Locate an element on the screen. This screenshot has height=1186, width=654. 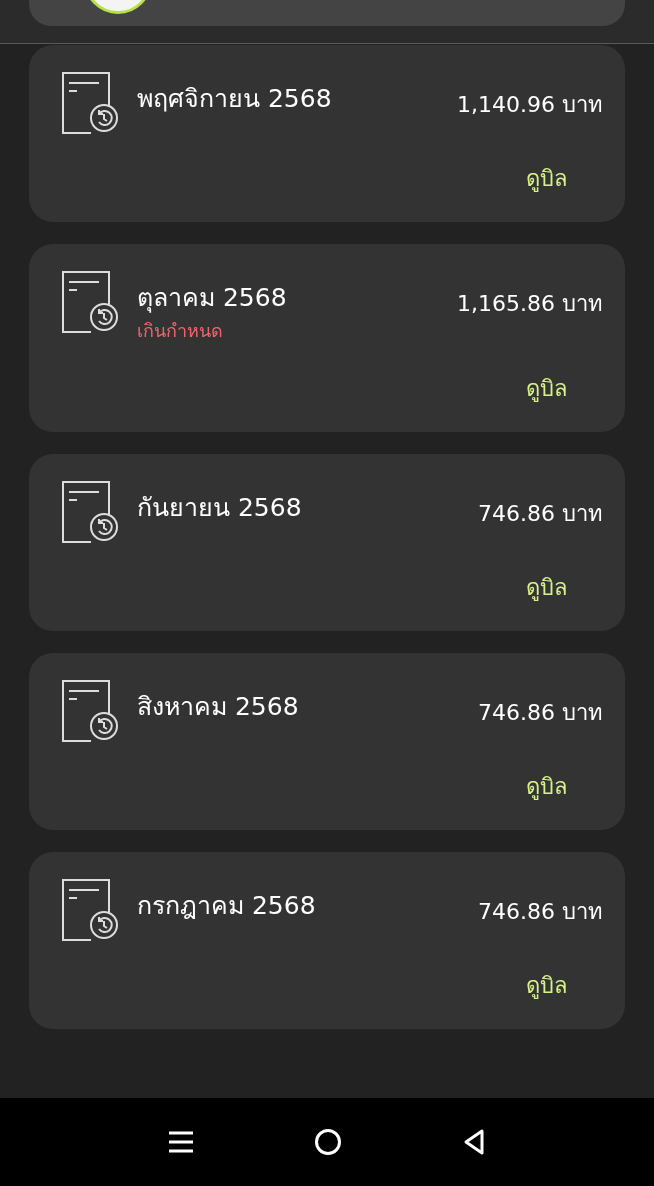
home-icon is located at coordinates (328, 1142).